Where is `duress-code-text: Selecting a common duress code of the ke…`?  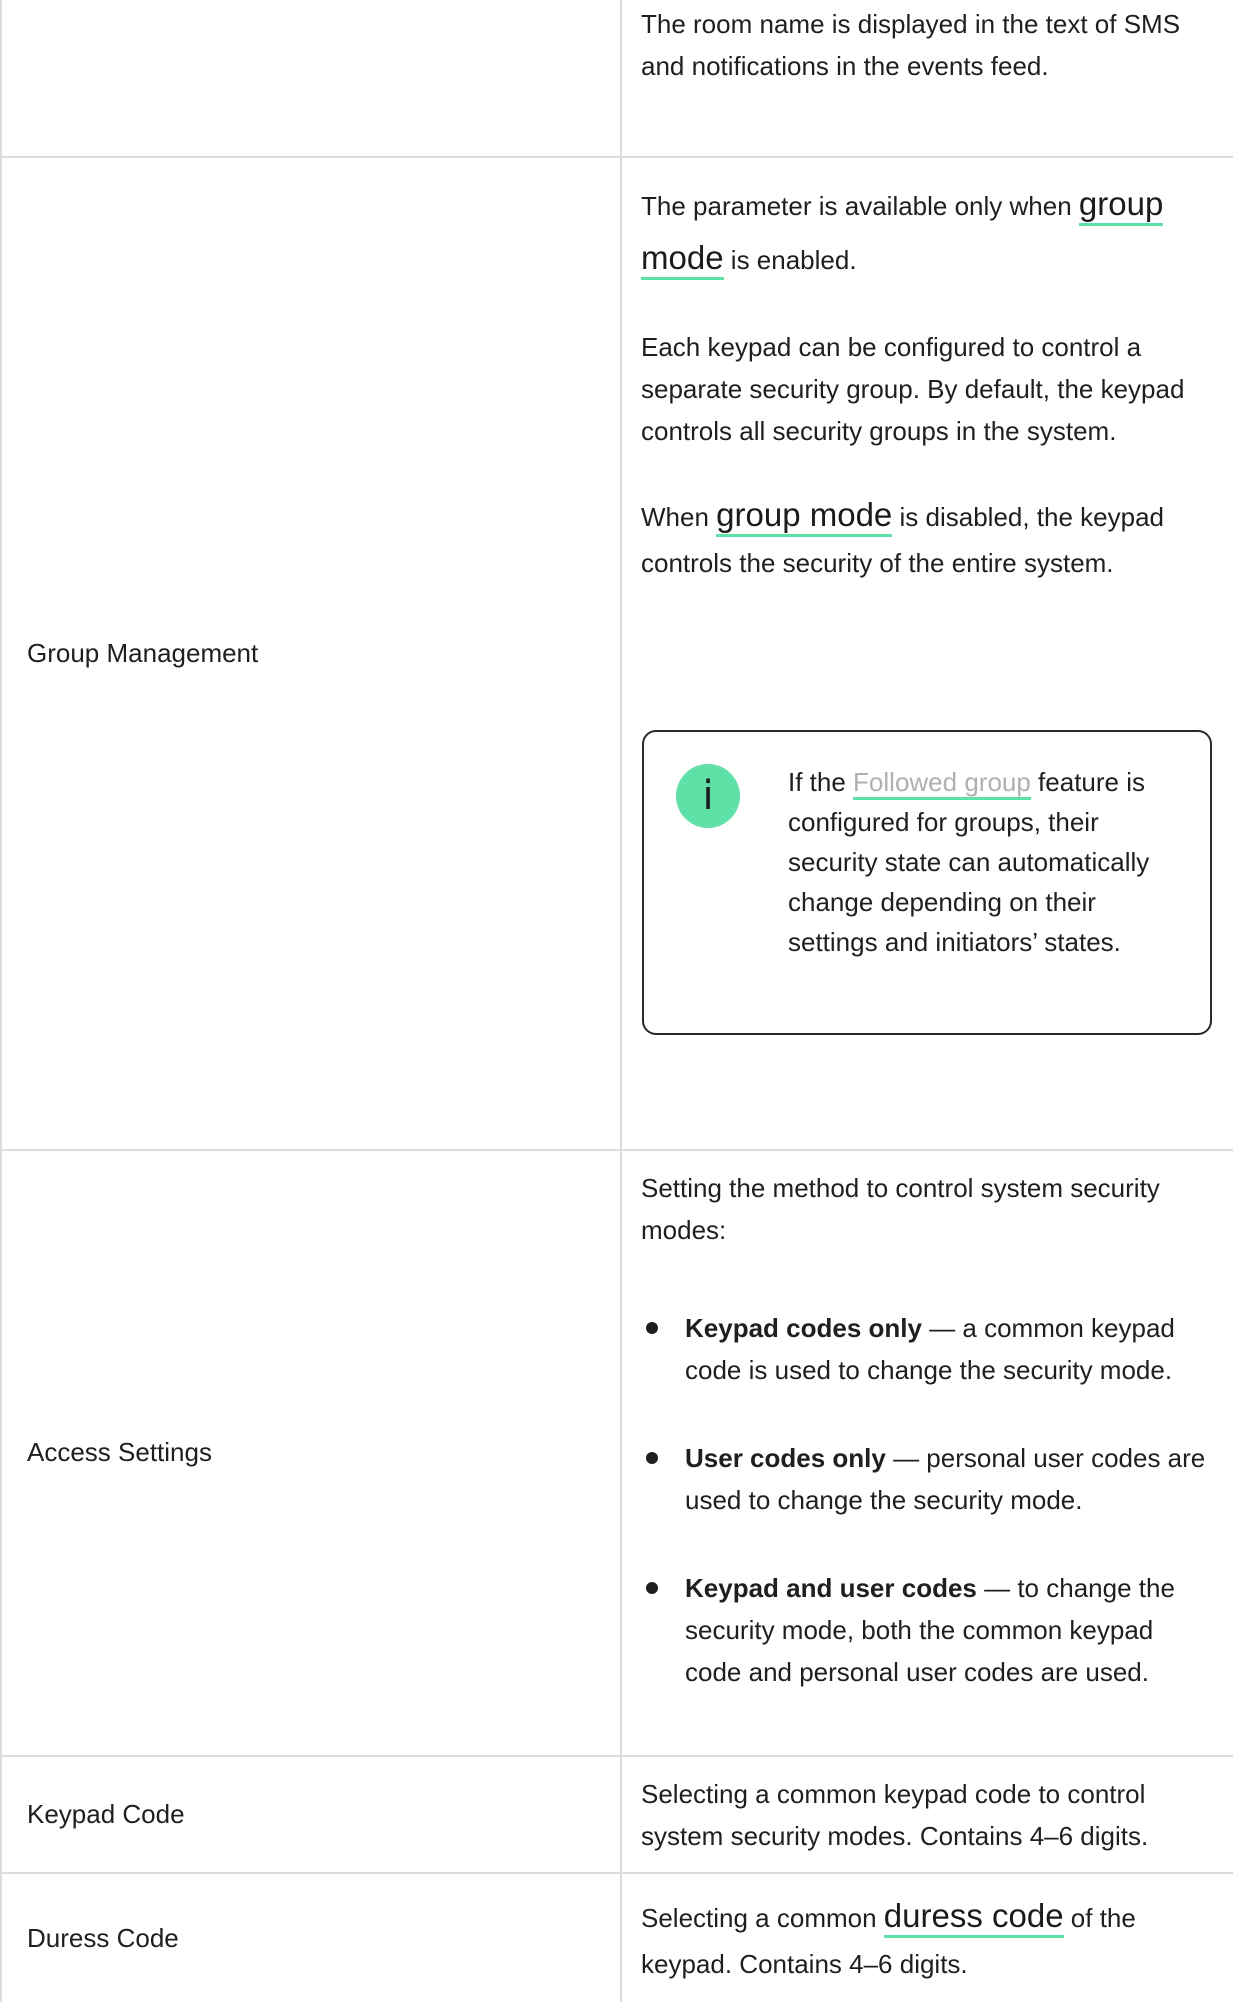
duress-code-text: Selecting a common duress code of the ke… is located at coordinates (888, 1938).